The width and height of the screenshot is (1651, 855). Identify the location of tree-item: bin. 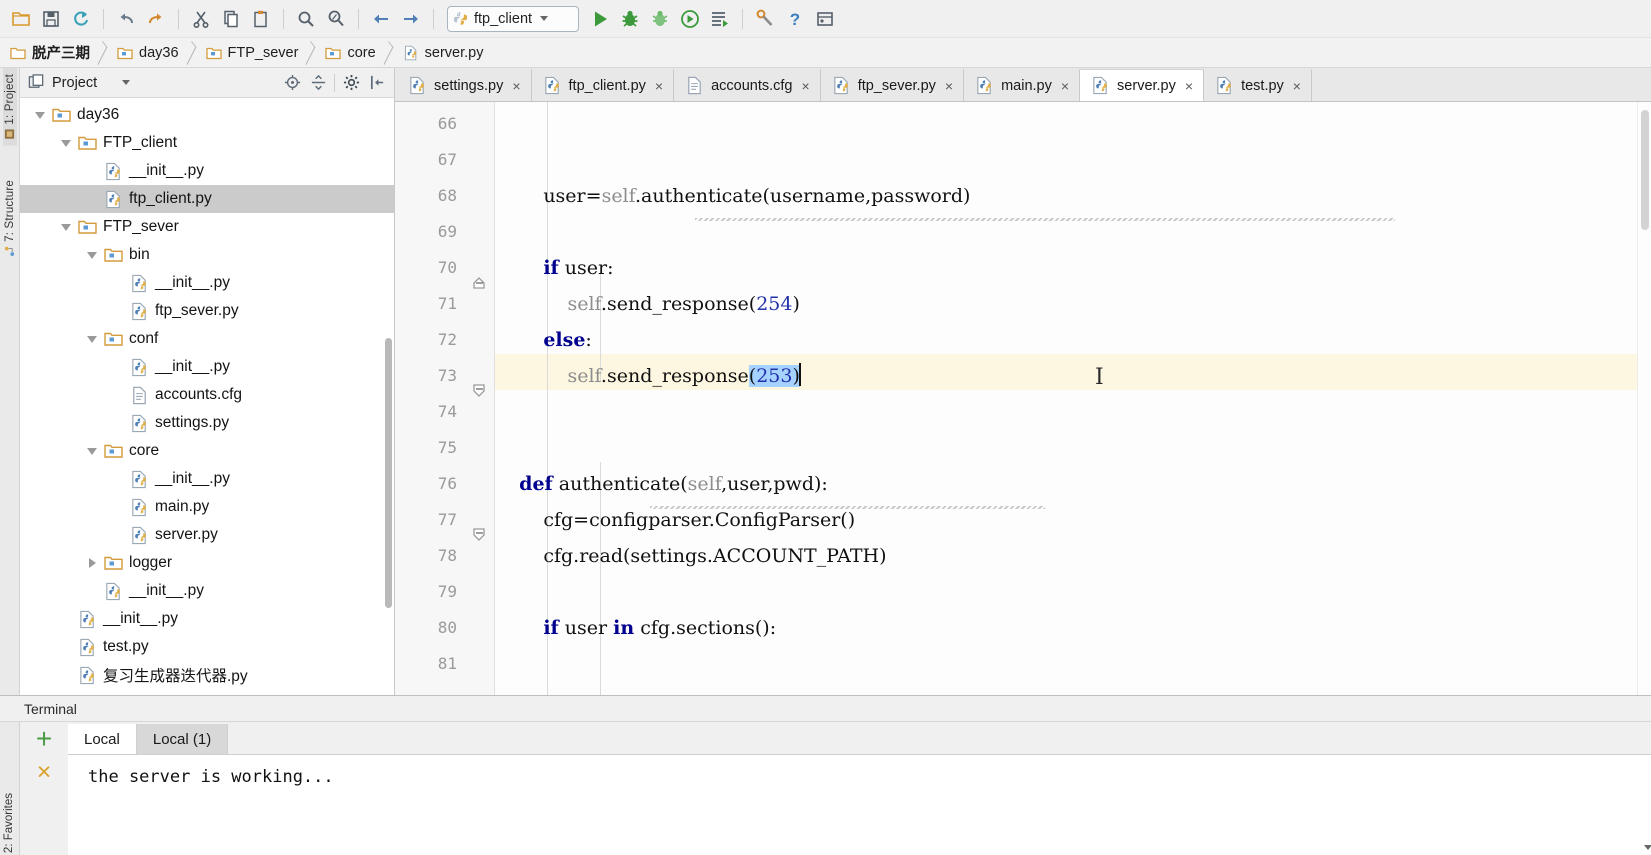
(207, 255).